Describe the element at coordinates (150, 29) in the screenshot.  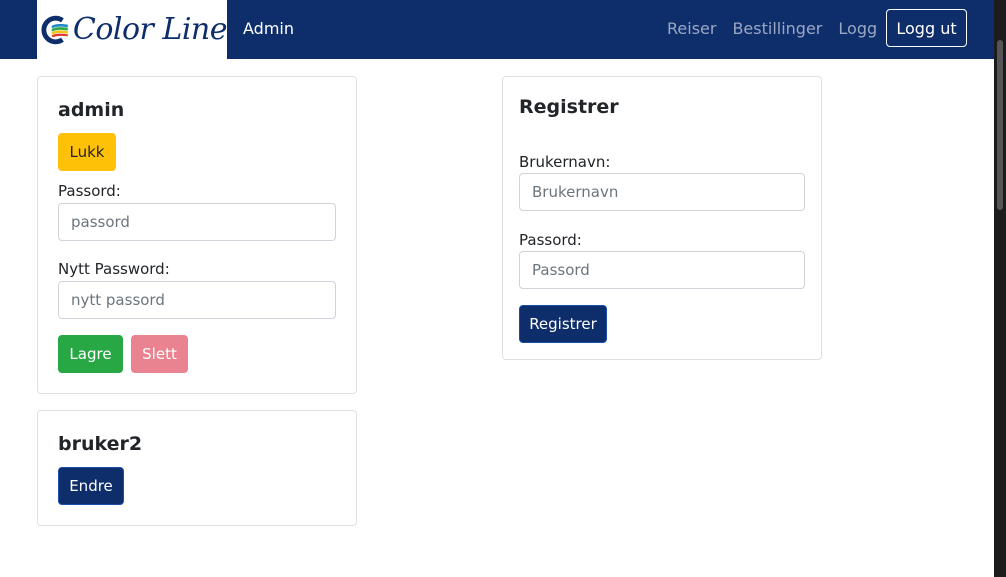
I see `brand-text: Color Line` at that location.